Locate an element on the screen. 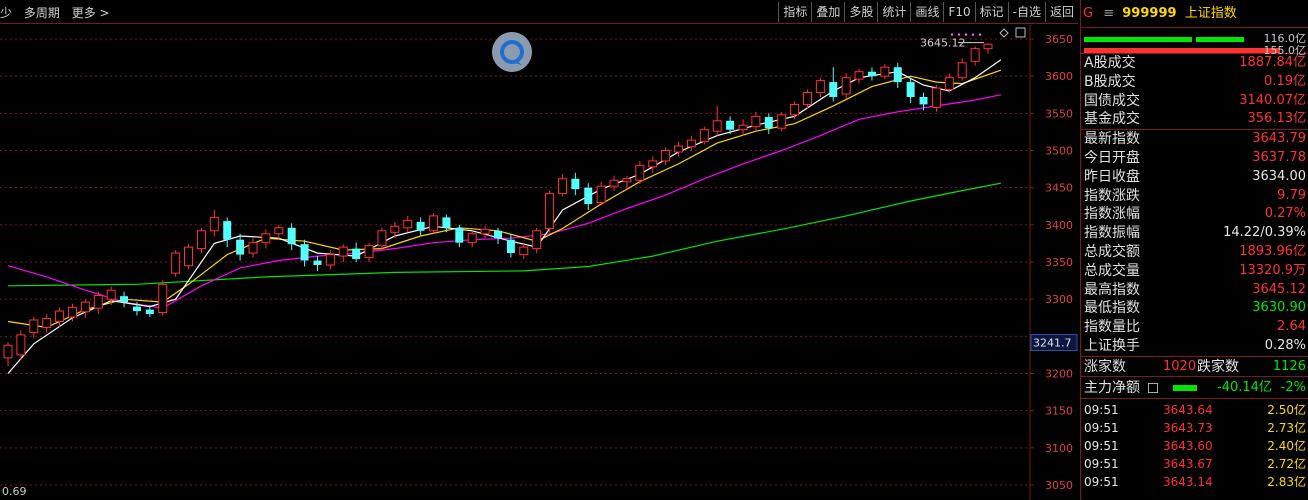 This screenshot has width=1308, height=500. info-value: 356.13亿 is located at coordinates (1277, 119).